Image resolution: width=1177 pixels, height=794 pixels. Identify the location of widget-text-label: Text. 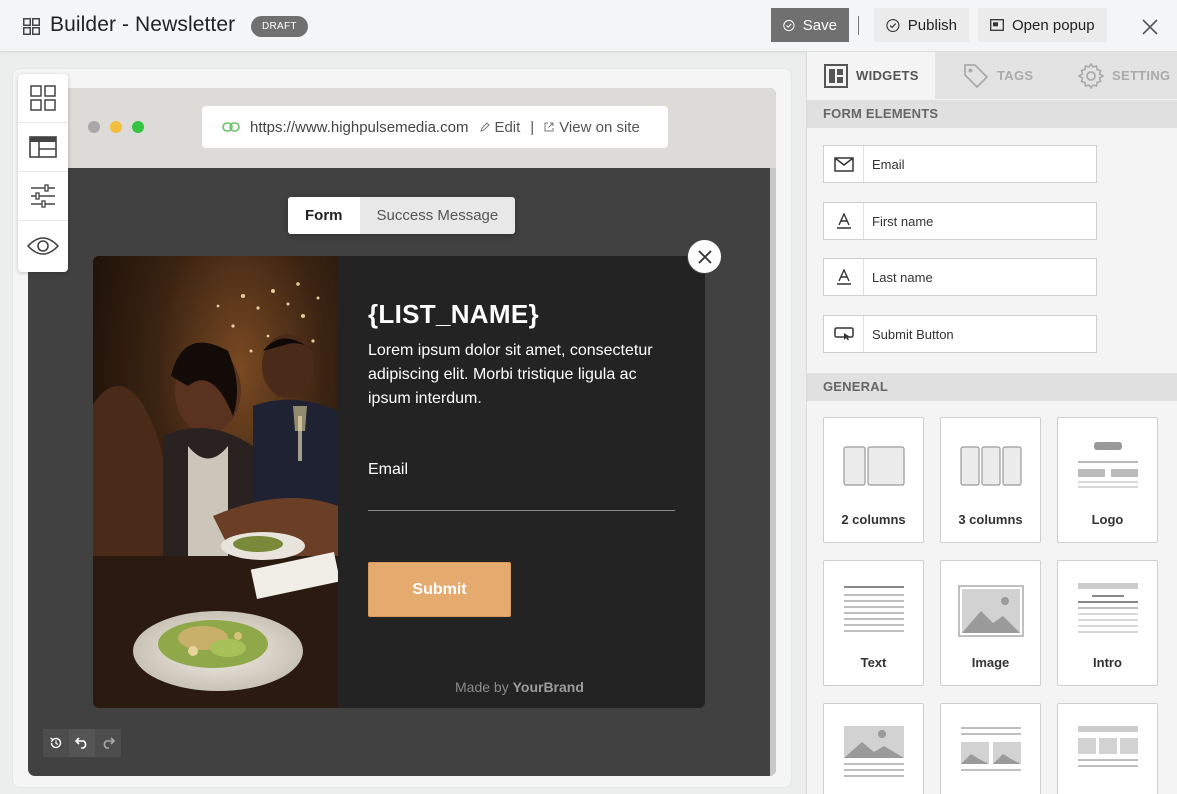
(873, 662).